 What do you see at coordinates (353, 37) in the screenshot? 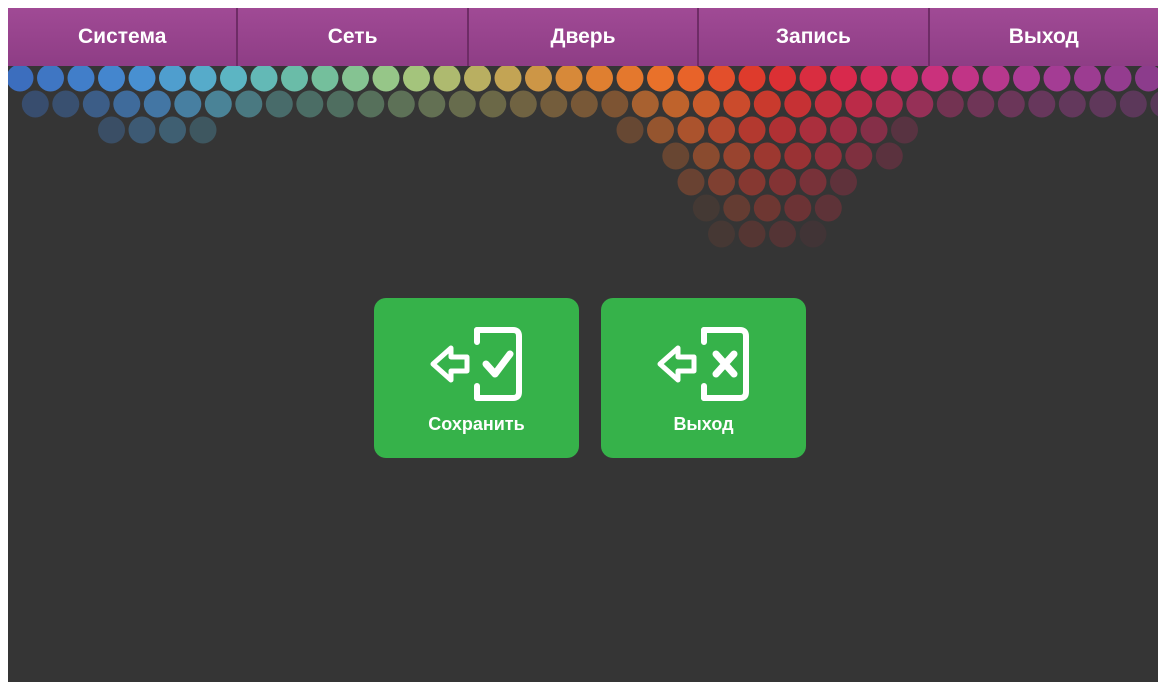
I see `tab-network: Сеть` at bounding box center [353, 37].